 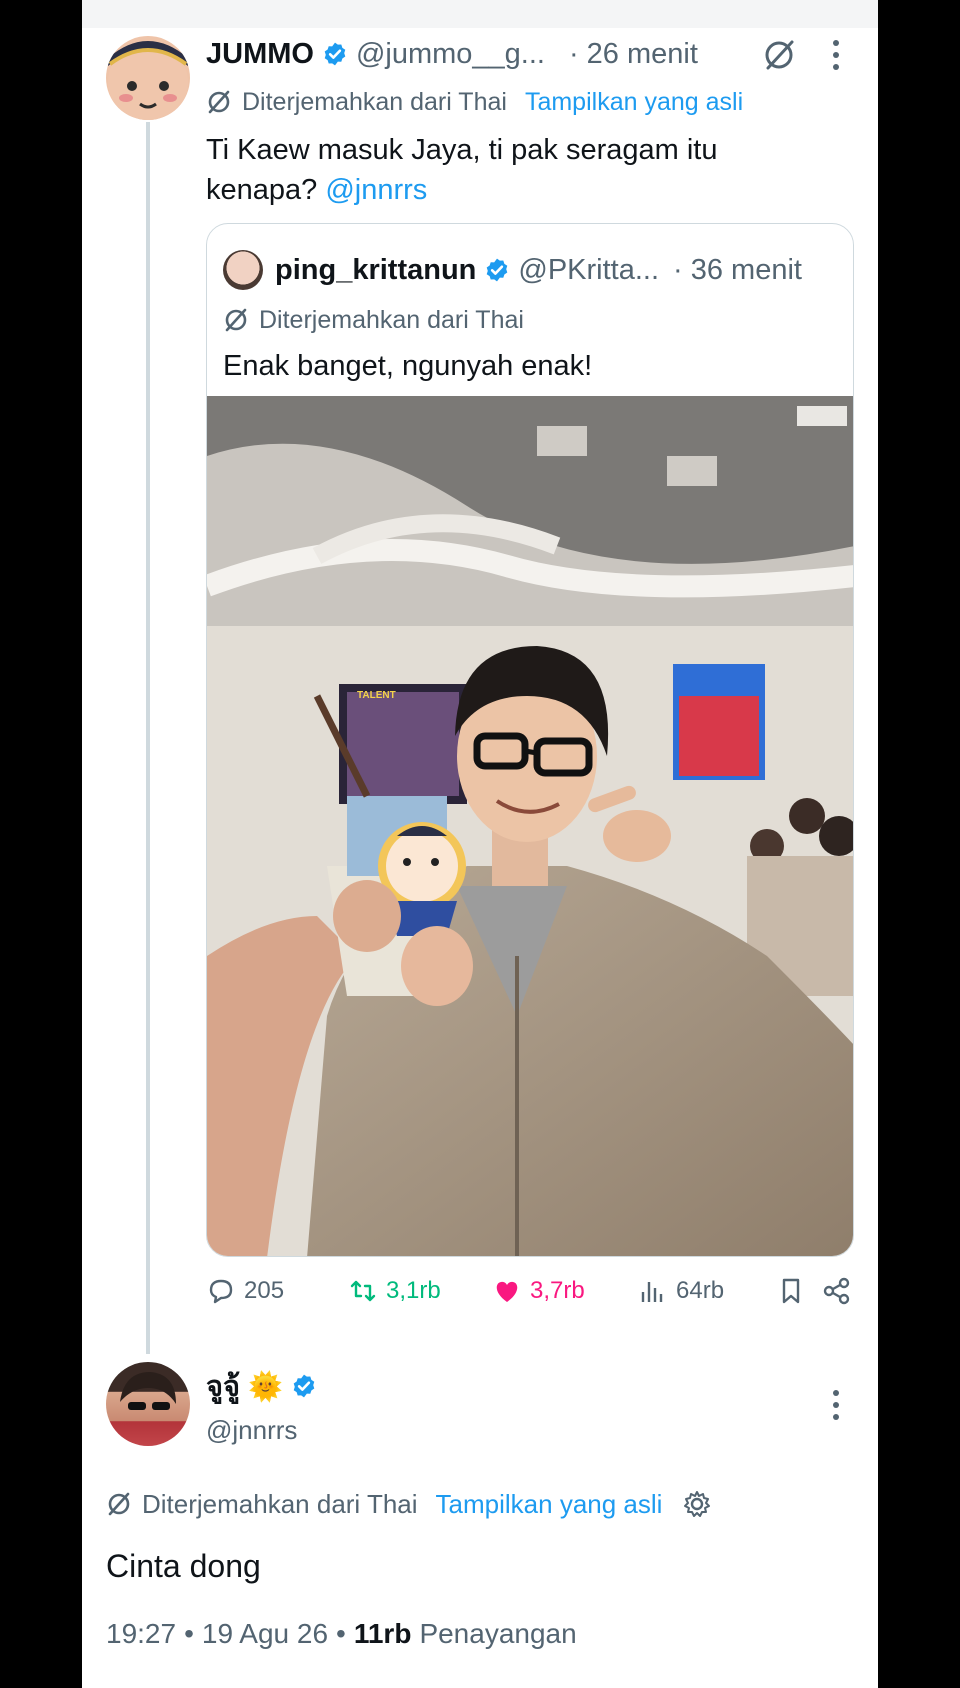 I want to click on quoted-author-name: ping_krittanun, so click(x=375, y=270).